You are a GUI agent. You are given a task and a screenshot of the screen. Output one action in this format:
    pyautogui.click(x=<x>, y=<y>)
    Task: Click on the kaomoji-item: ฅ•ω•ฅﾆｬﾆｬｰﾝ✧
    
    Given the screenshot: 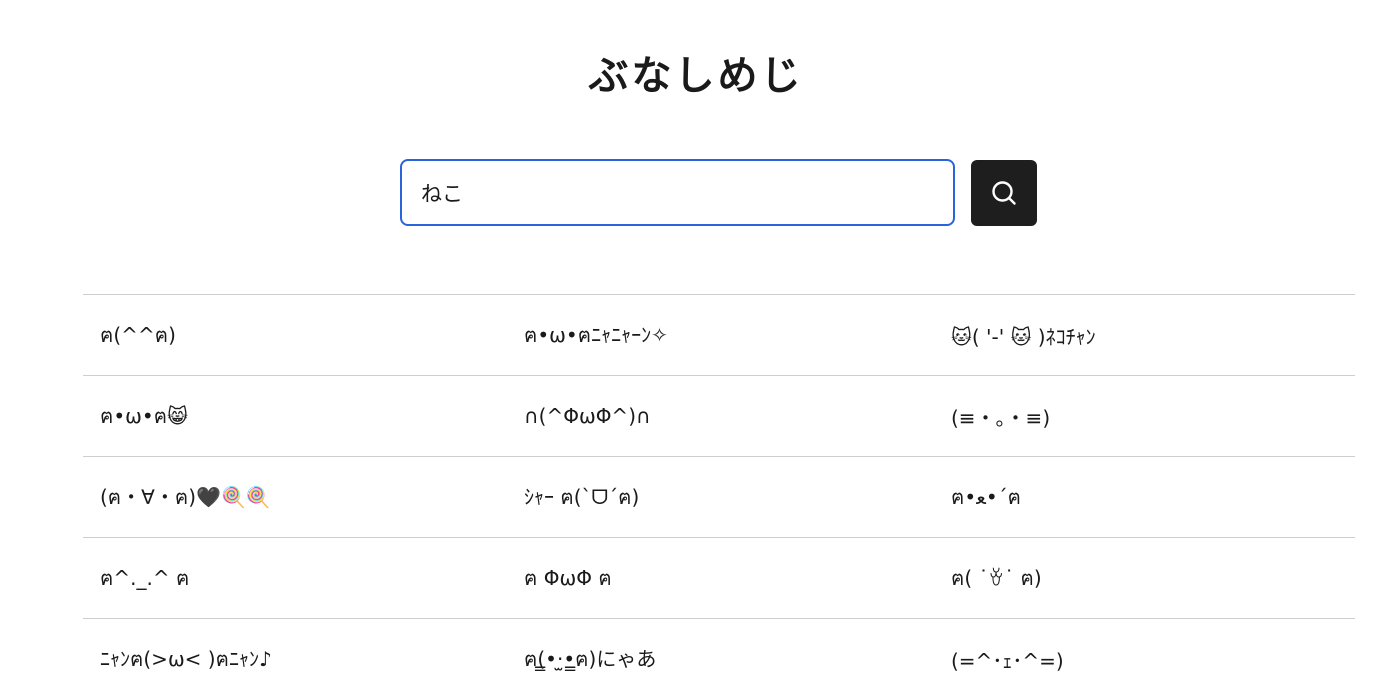 What is the action you would take?
    pyautogui.click(x=719, y=335)
    